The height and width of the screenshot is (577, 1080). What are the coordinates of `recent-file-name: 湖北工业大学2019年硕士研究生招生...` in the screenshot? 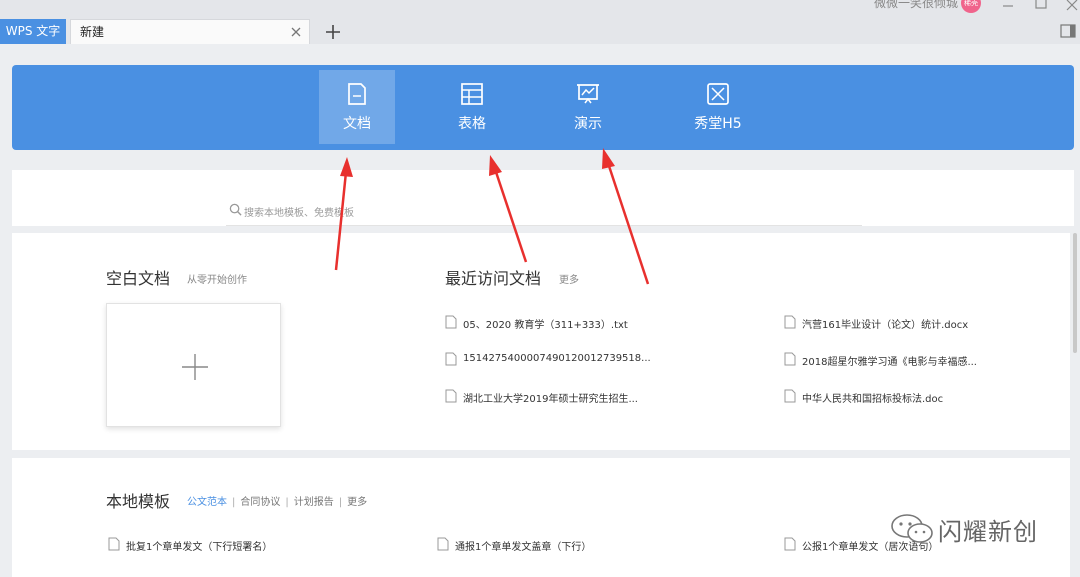 It's located at (550, 399).